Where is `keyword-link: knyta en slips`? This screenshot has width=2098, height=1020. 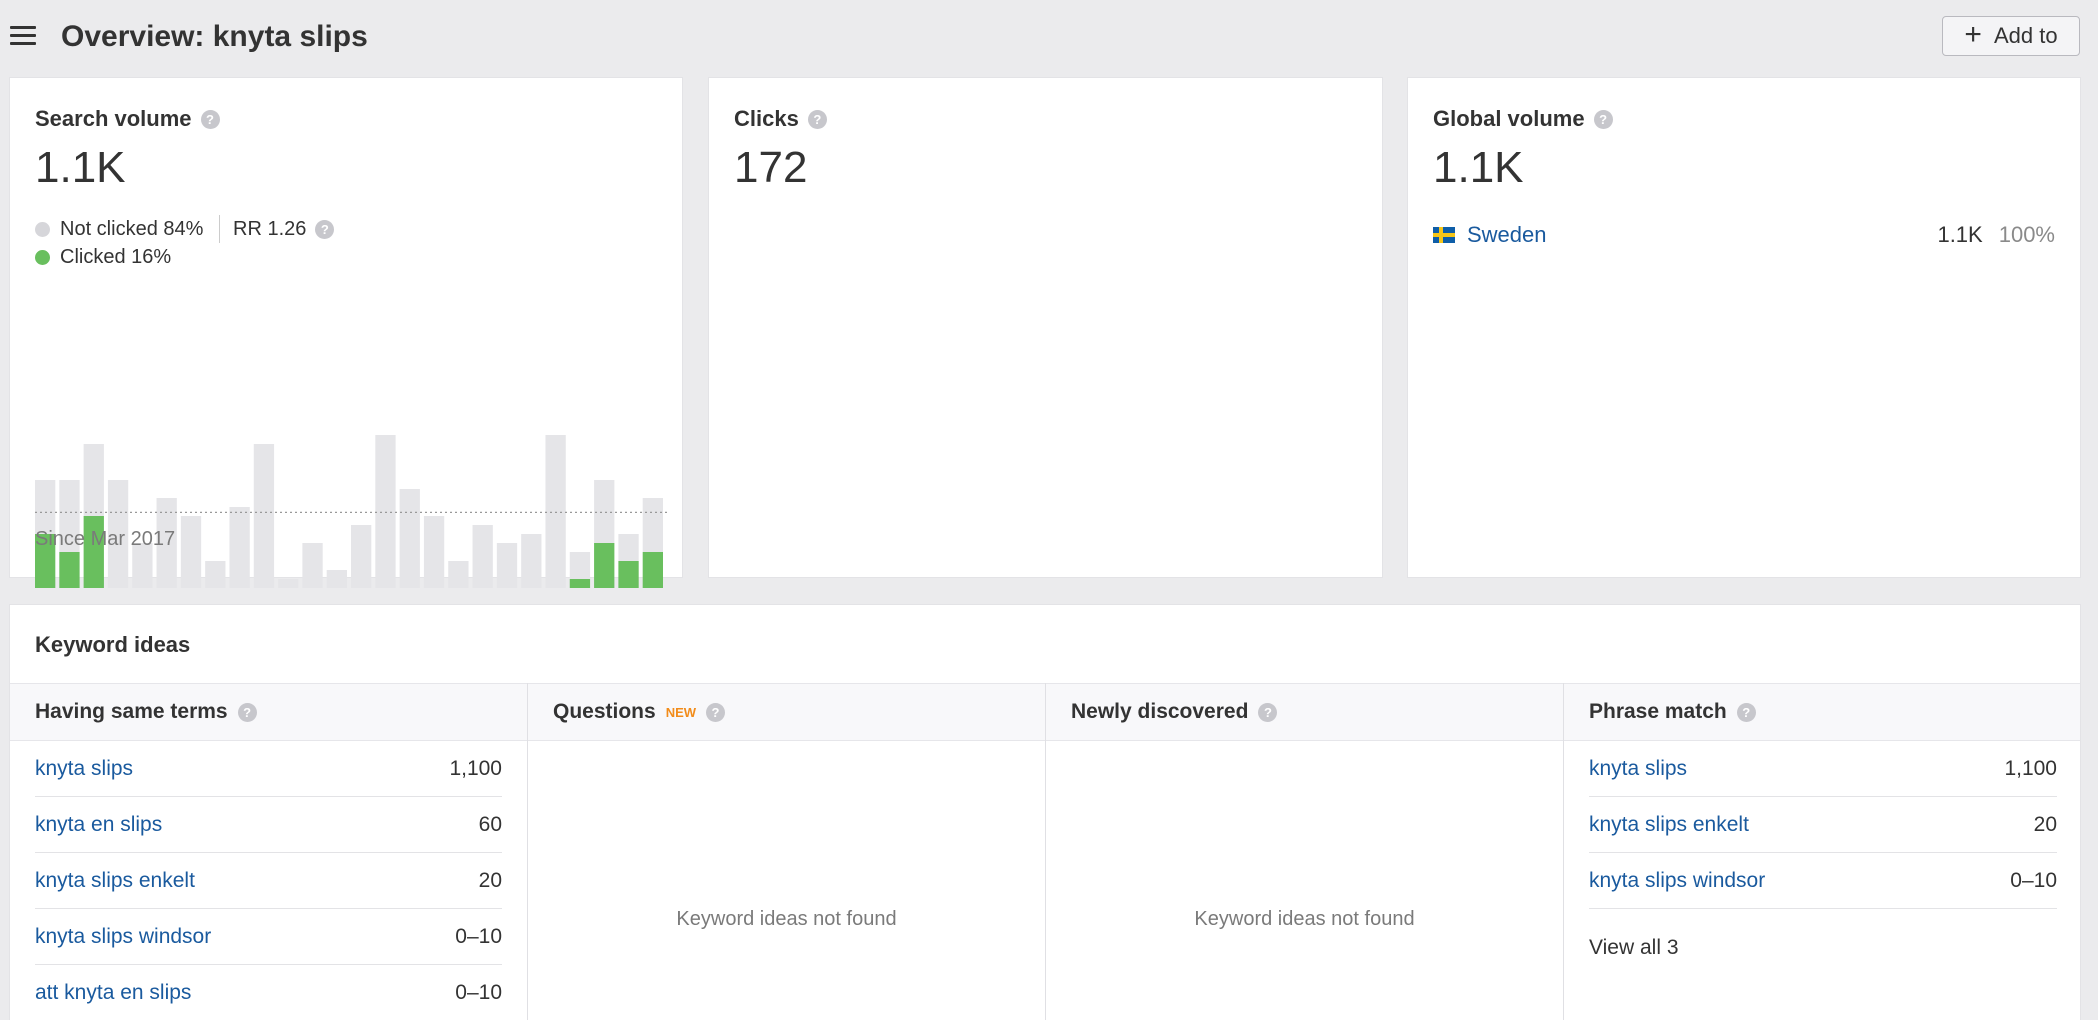
keyword-link: knyta en slips is located at coordinates (98, 825).